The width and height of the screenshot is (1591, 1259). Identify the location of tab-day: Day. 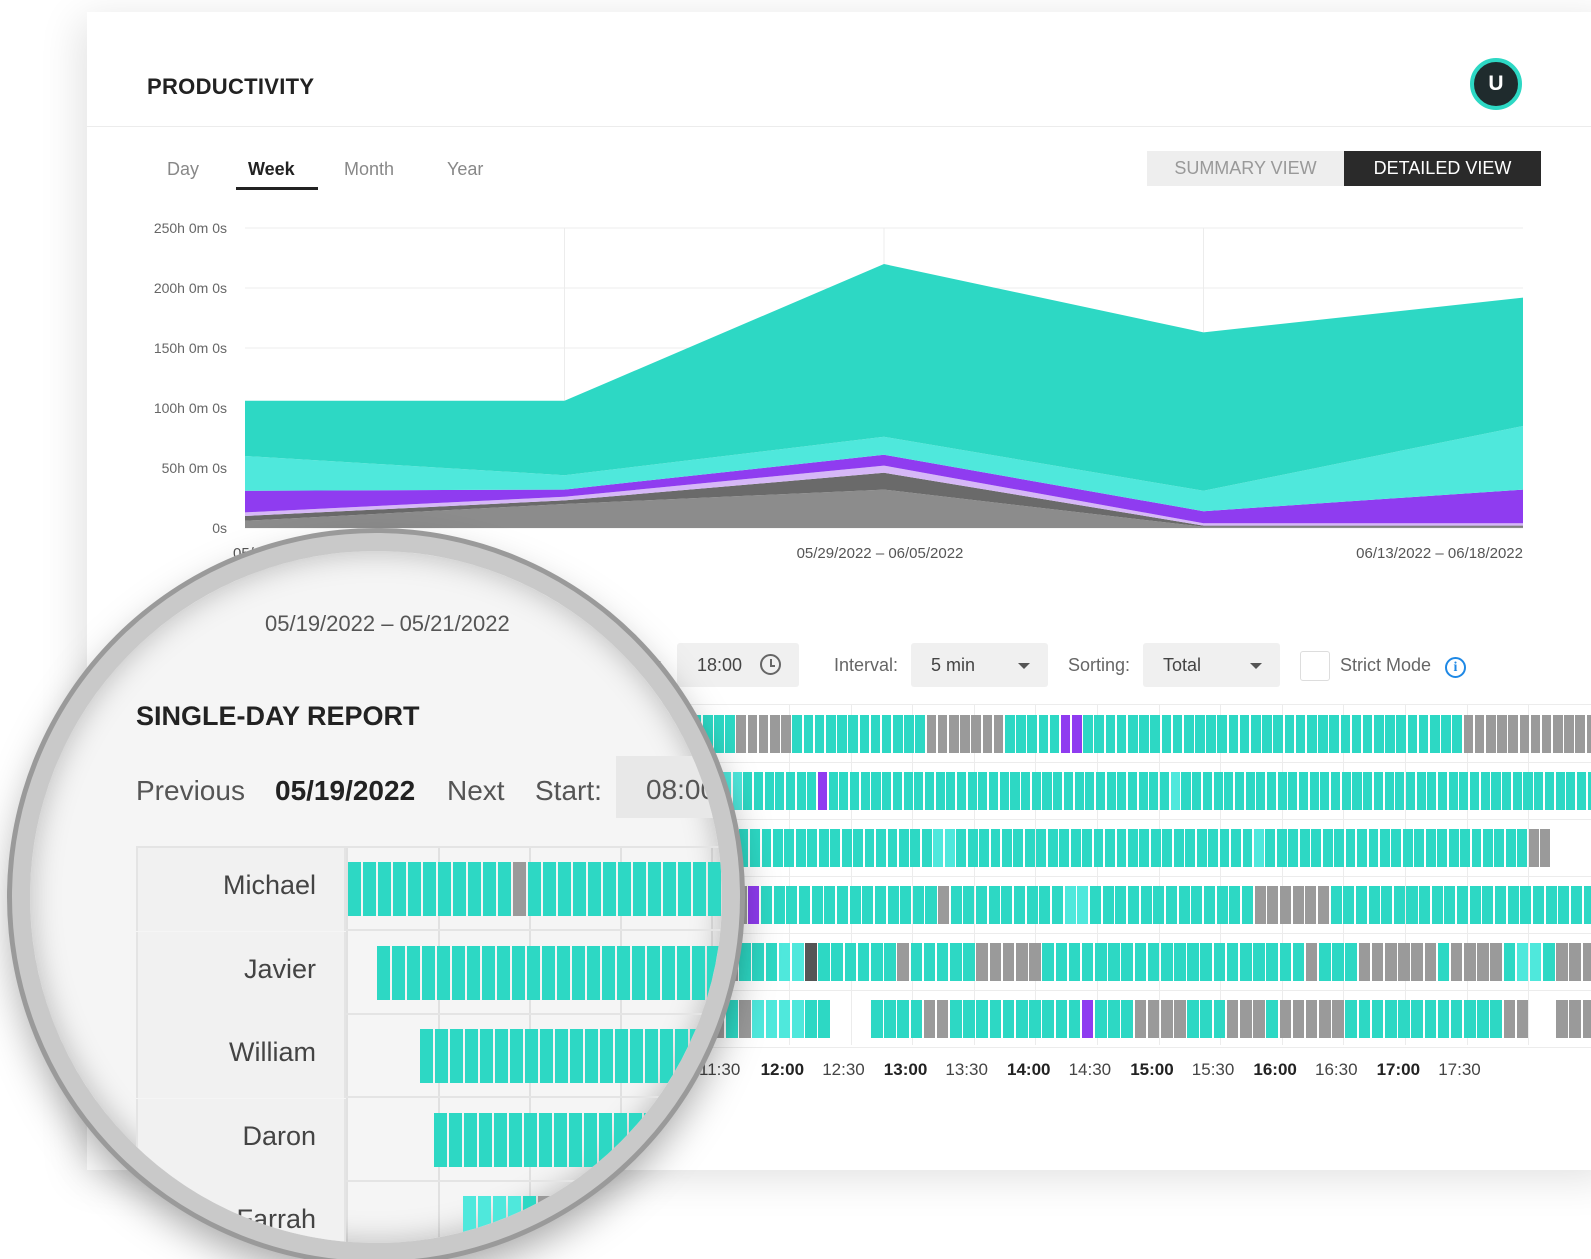
(183, 169).